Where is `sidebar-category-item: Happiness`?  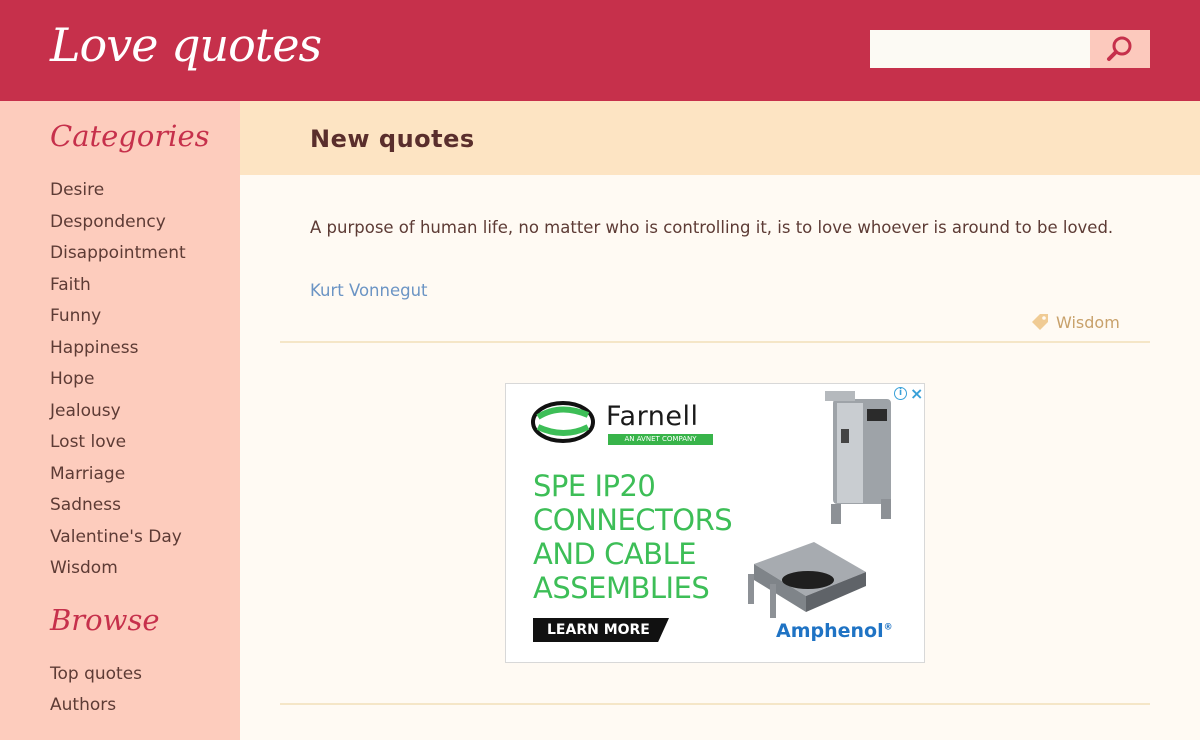
sidebar-category-item: Happiness is located at coordinates (118, 354).